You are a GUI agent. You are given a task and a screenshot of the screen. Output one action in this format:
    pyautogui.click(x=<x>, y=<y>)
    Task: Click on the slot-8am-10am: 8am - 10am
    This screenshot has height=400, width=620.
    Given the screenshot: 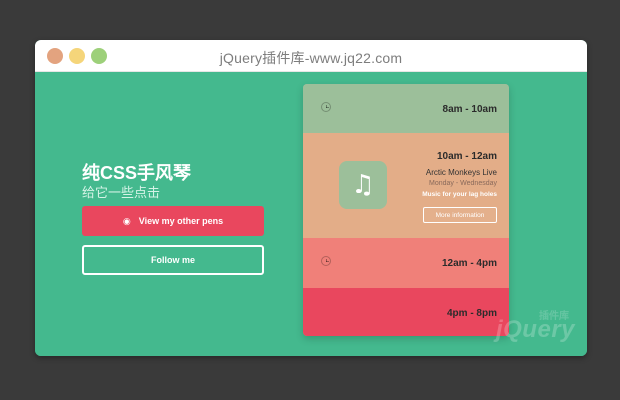 What is the action you would take?
    pyautogui.click(x=406, y=108)
    